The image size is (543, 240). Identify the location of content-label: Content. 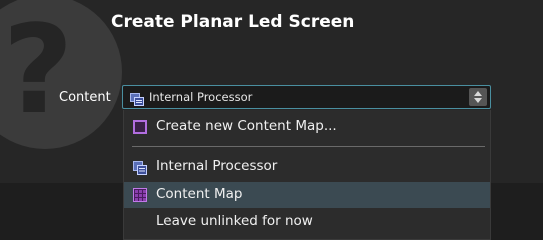
(85, 97).